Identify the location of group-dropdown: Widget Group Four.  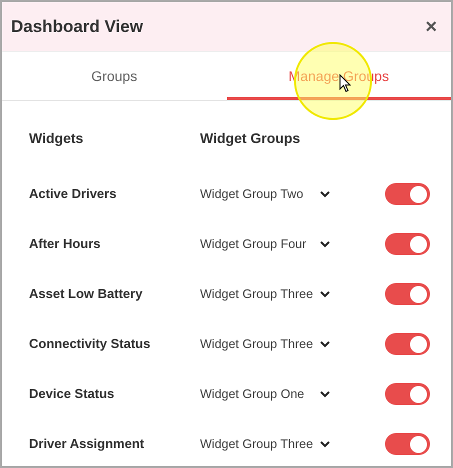
(265, 244).